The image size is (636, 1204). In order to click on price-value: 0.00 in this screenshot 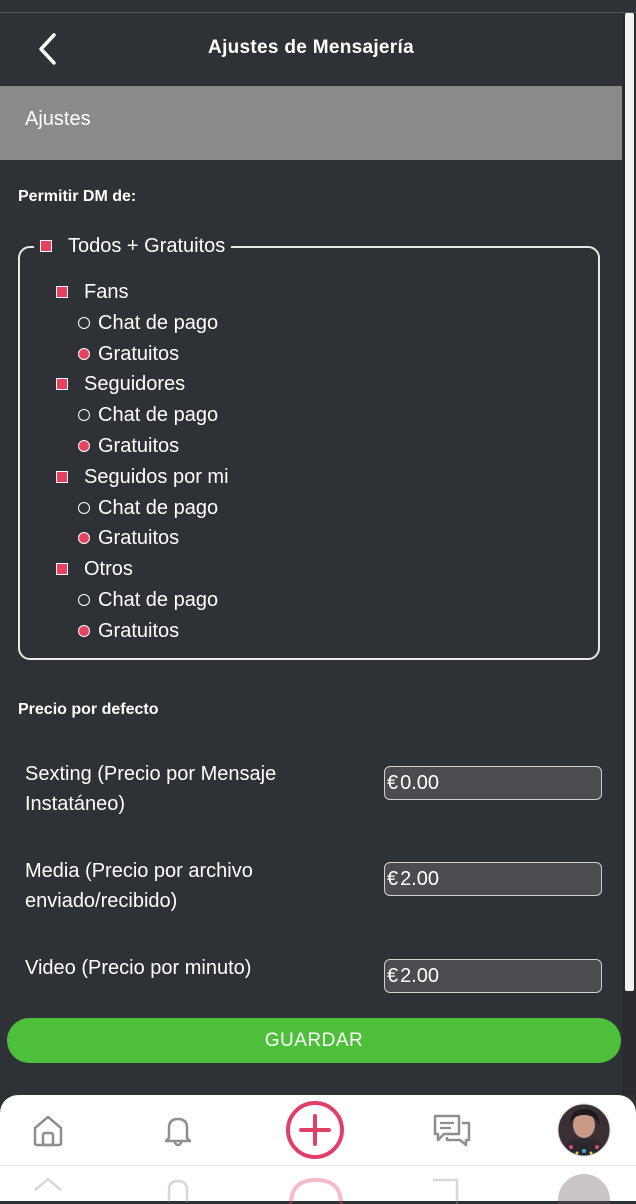, I will do `click(420, 782)`.